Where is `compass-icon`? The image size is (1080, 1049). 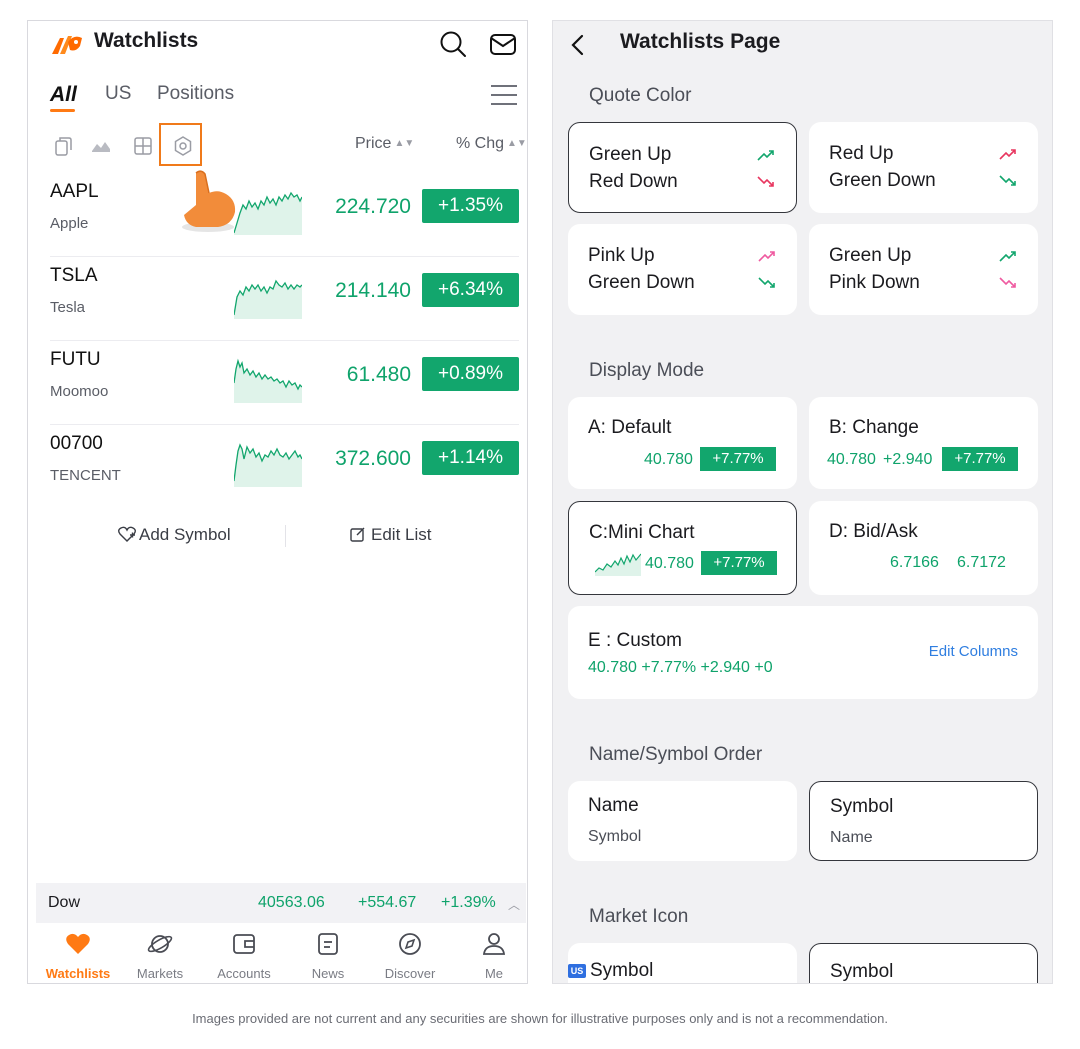 compass-icon is located at coordinates (410, 944).